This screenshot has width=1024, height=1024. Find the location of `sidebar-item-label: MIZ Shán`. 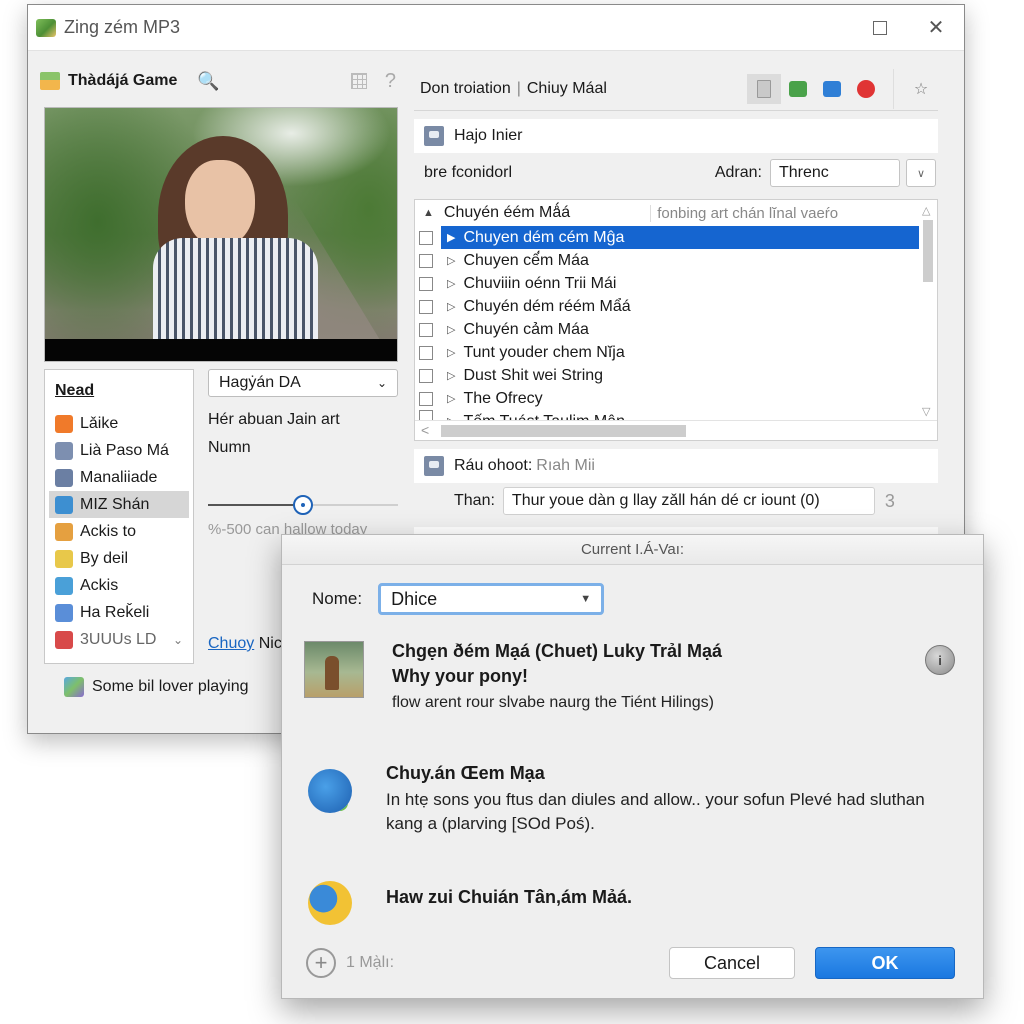

sidebar-item-label: MIZ Shán is located at coordinates (115, 504).